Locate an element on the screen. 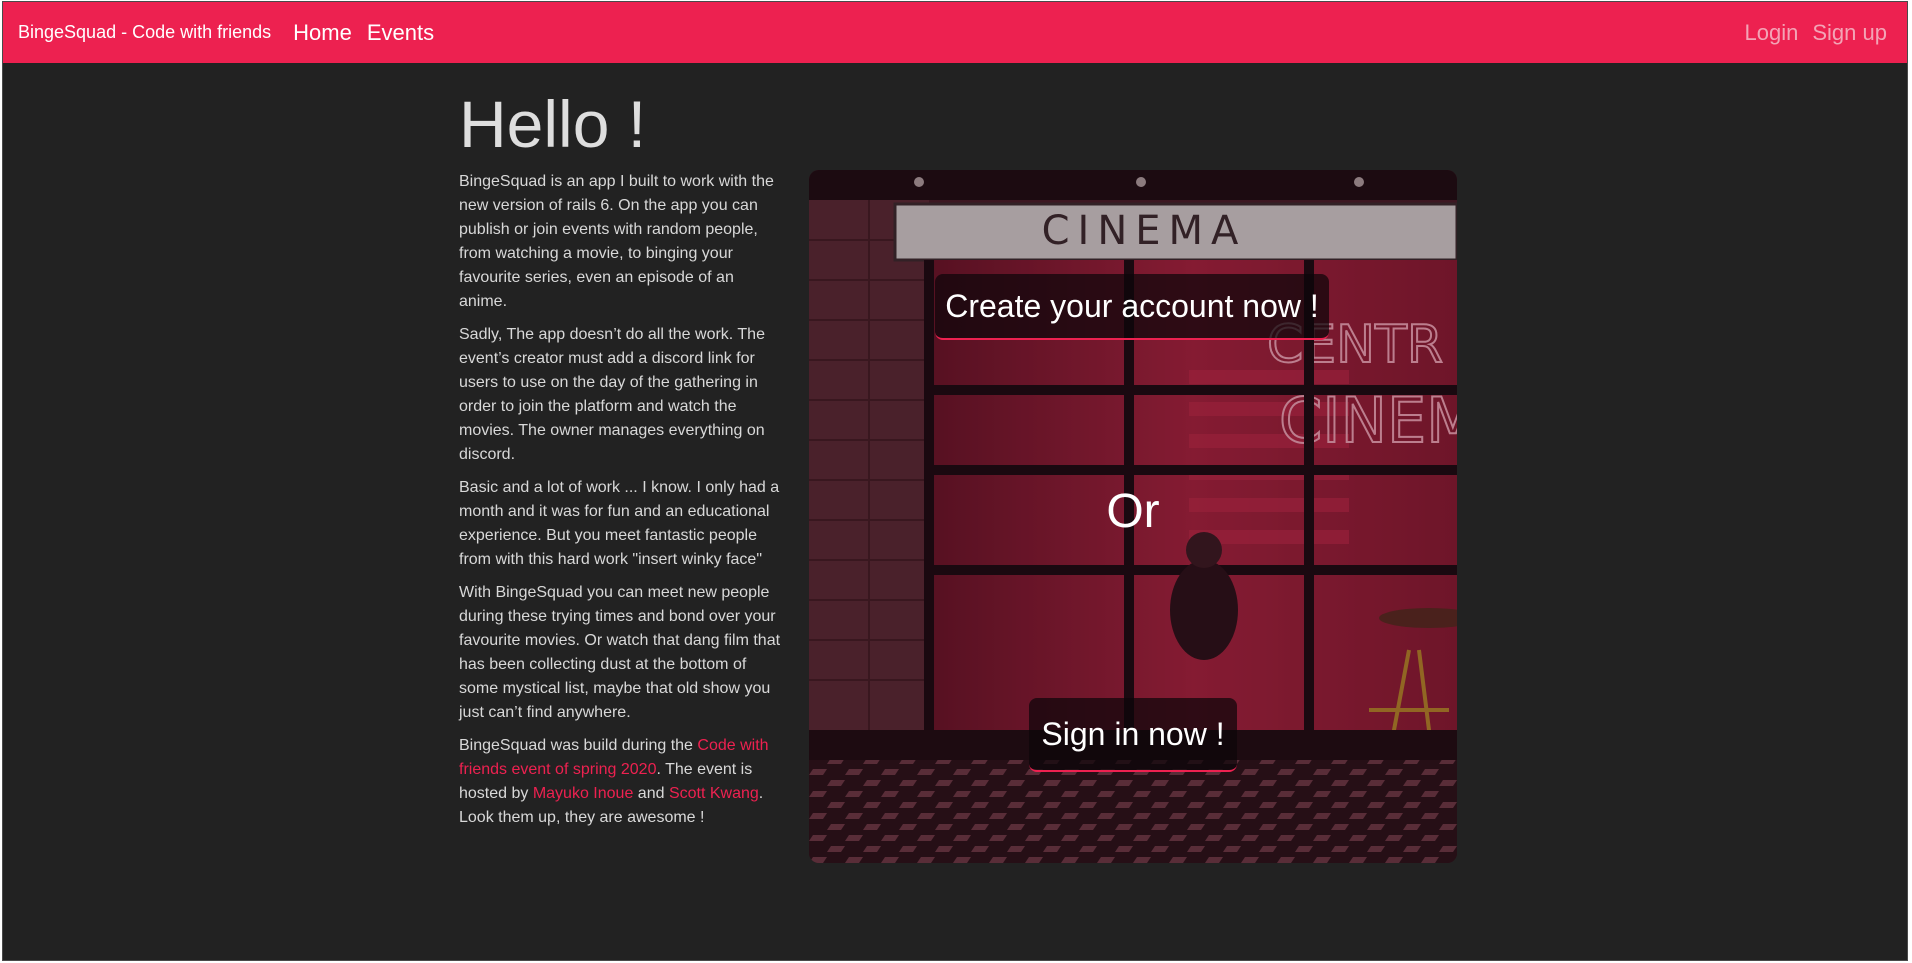 This screenshot has height=963, width=1912. create-account-button: Create your account now ! is located at coordinates (1132, 307).